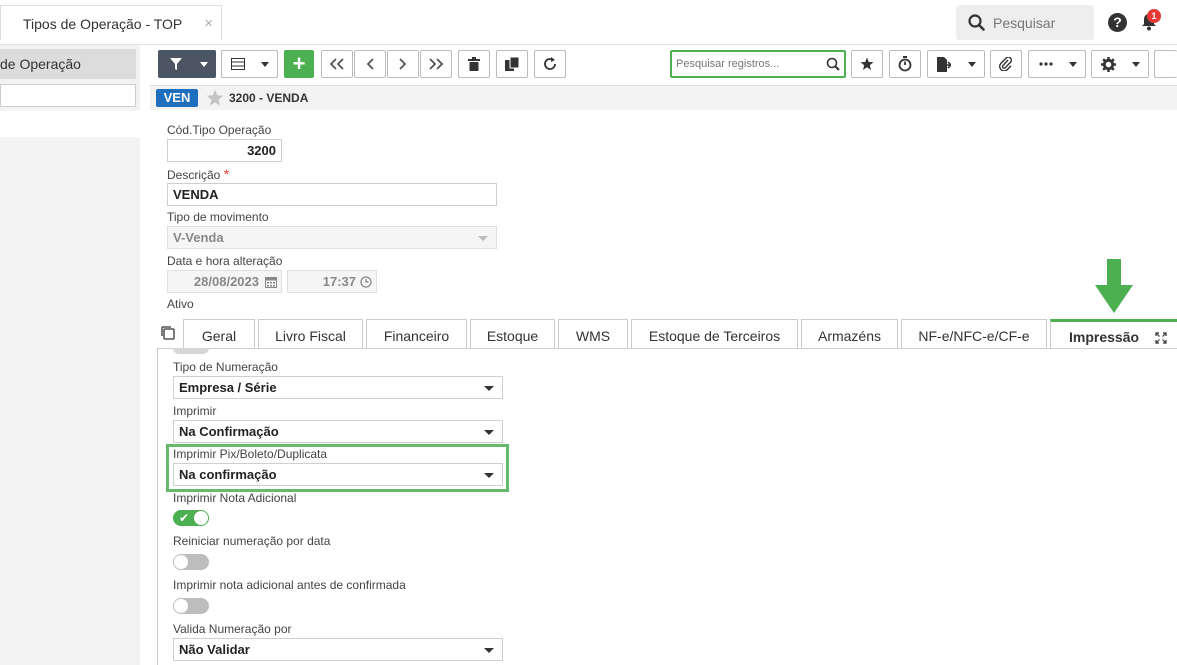  I want to click on timer-button, so click(905, 64).